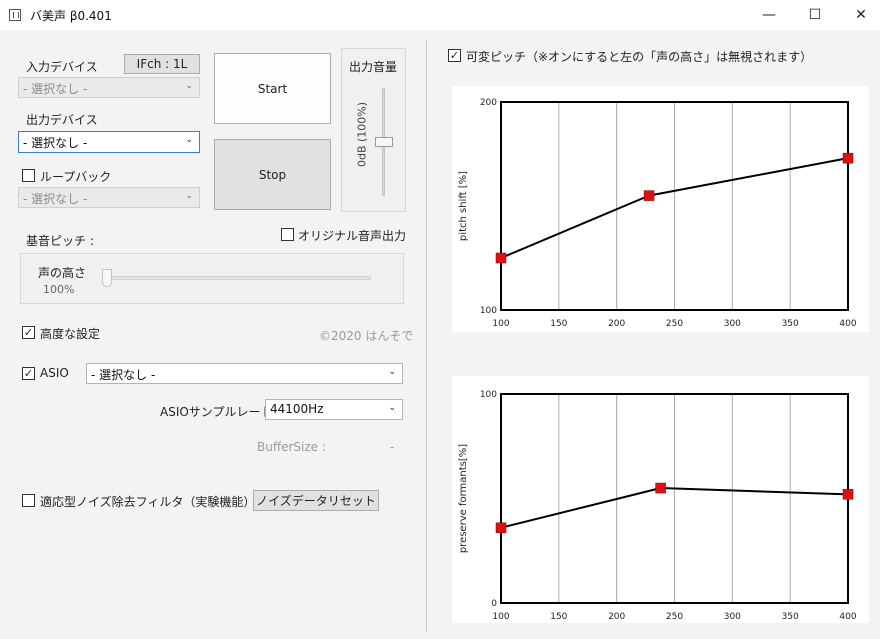  Describe the element at coordinates (162, 64) in the screenshot. I see `ifch-button: IFch : 1L` at that location.